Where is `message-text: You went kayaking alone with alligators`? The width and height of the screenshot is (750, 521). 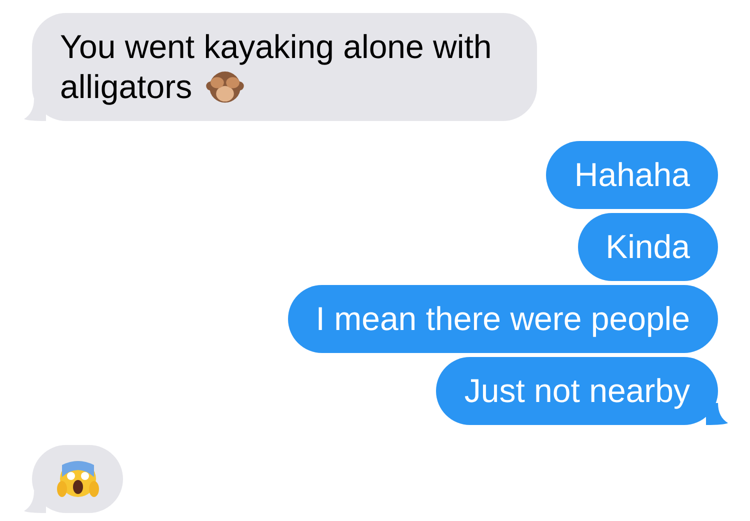
message-text: You went kayaking alone with alligators is located at coordinates (276, 67).